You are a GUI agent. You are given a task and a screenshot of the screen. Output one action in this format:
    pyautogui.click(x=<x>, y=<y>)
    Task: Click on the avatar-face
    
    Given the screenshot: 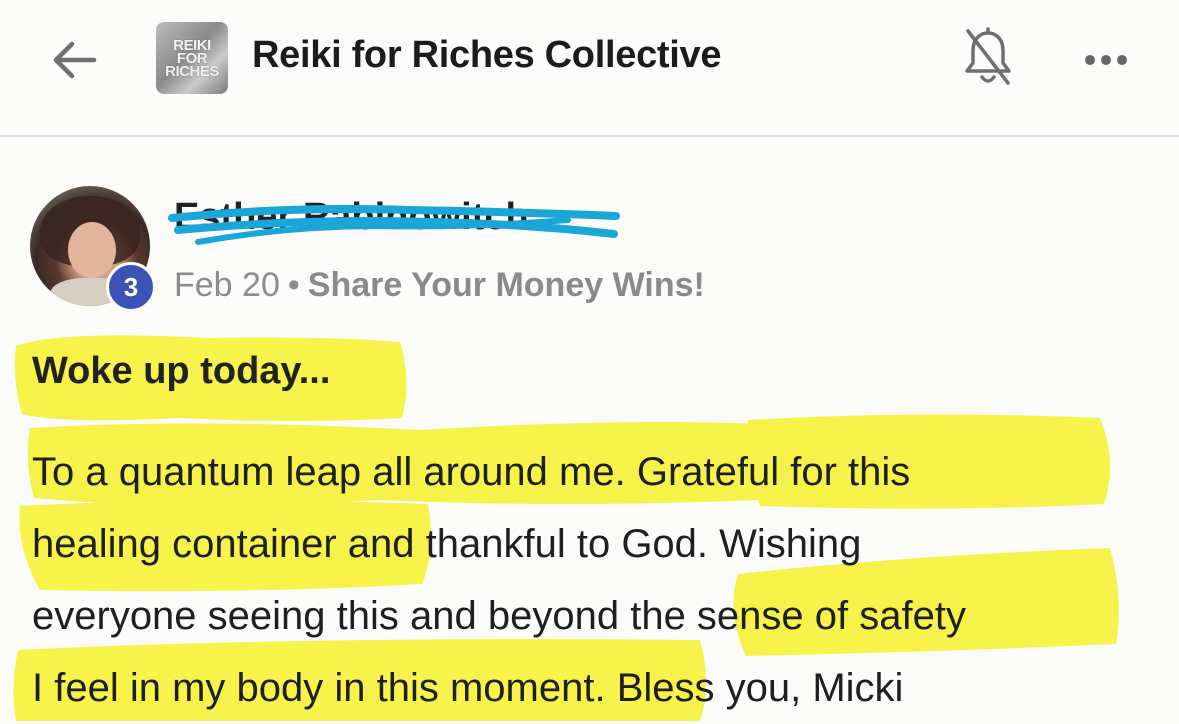 What is the action you would take?
    pyautogui.click(x=92, y=250)
    